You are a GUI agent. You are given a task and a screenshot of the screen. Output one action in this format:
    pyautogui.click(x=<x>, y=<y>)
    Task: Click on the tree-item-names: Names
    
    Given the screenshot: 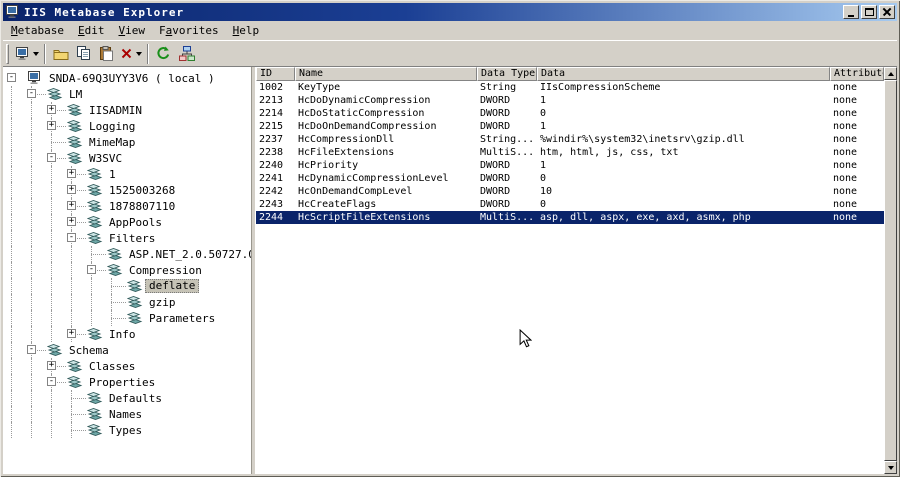 What is the action you would take?
    pyautogui.click(x=127, y=414)
    